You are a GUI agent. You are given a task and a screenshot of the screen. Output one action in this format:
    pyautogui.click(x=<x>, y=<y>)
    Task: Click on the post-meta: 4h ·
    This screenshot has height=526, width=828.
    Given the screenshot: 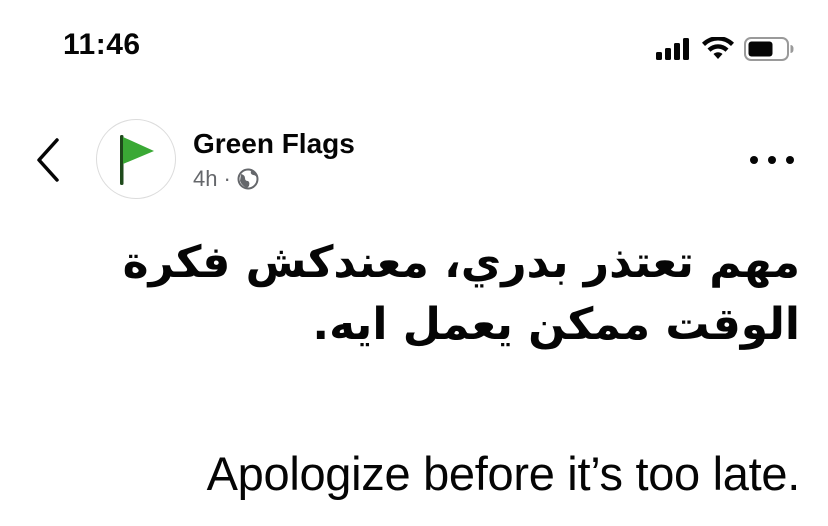 What is the action you would take?
    pyautogui.click(x=226, y=179)
    